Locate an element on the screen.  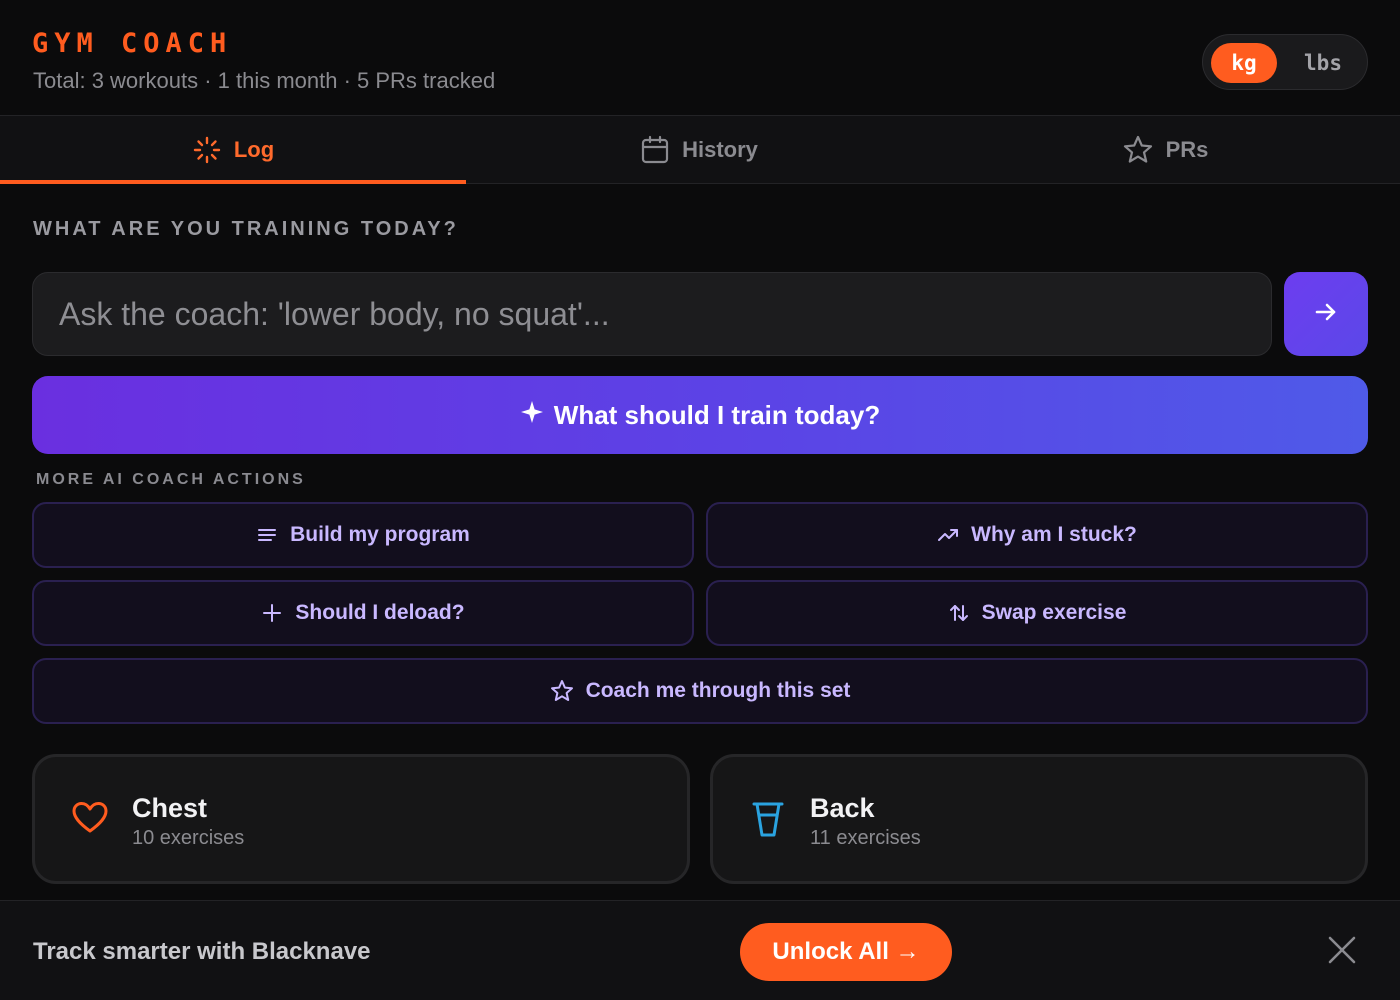
send-button is located at coordinates (1326, 314).